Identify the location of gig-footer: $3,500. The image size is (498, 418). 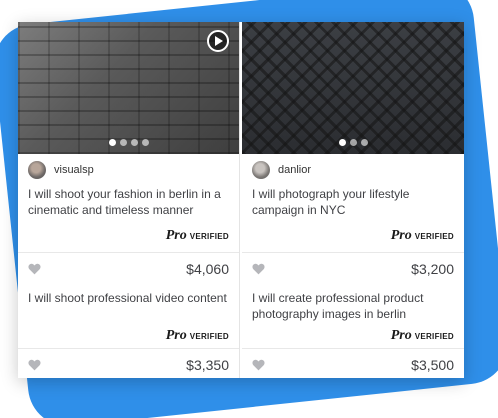
(353, 363).